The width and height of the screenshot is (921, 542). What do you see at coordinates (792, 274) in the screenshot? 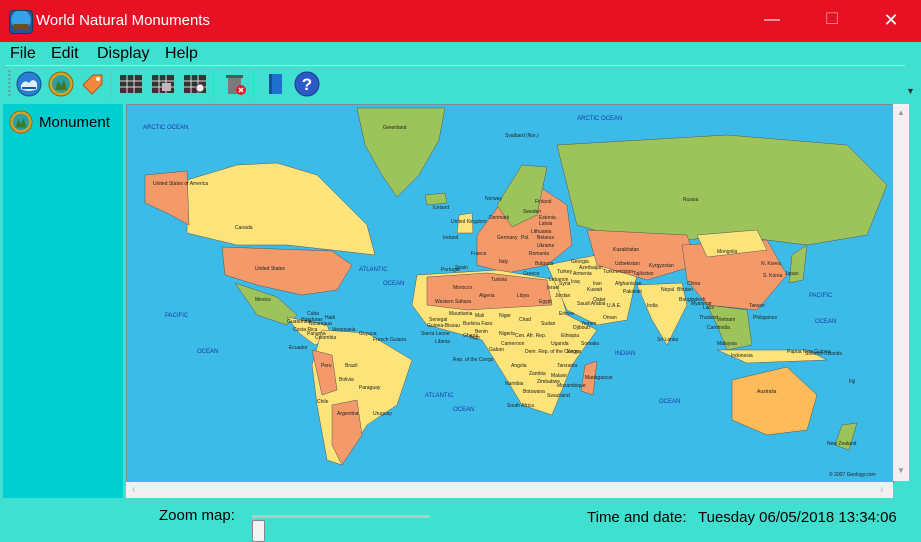
I see `country-label: Japan` at bounding box center [792, 274].